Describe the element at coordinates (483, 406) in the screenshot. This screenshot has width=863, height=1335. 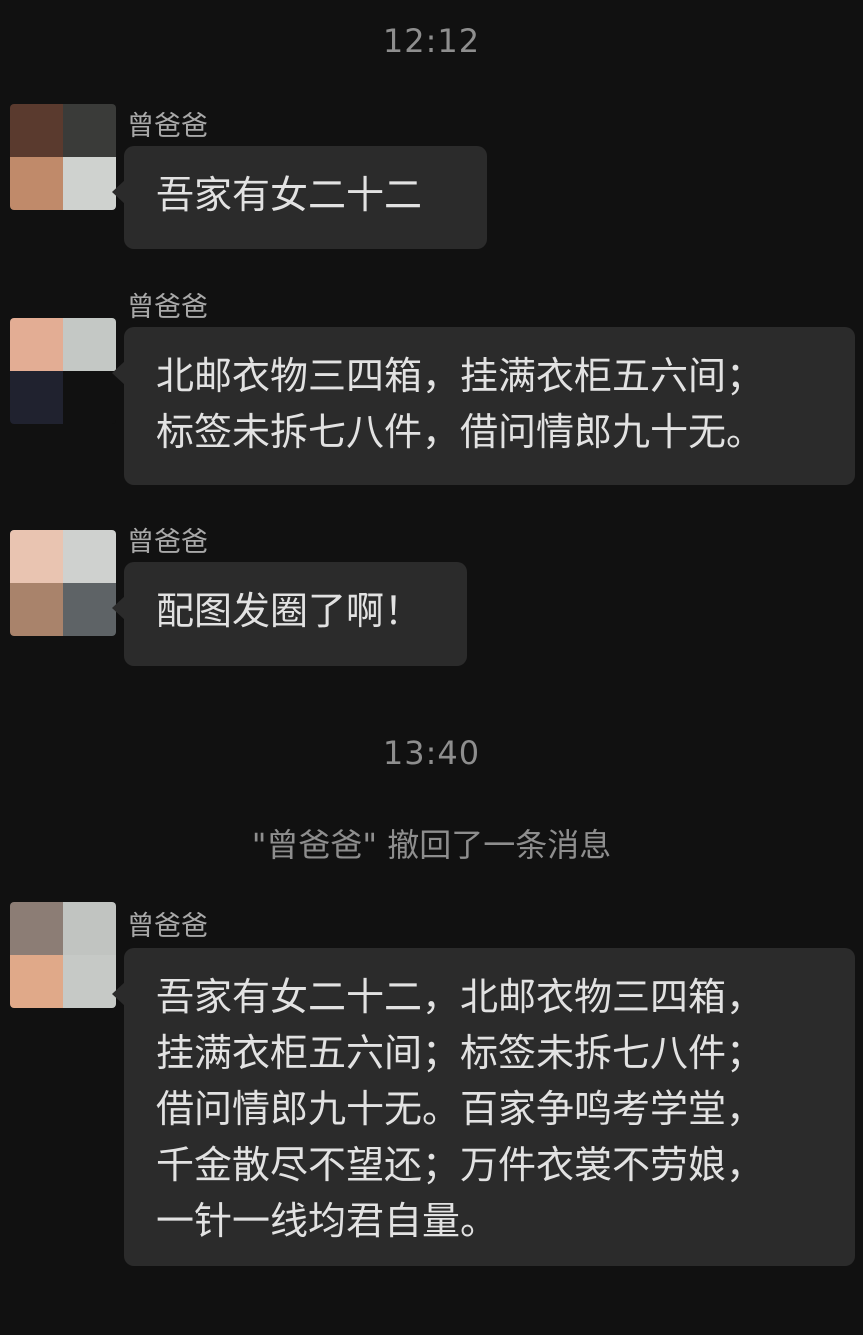
I see `message-bubble: 北邮衣物三四箱，挂满衣柜五六间； 标签未拆七八件，借问情郎九十无。` at that location.